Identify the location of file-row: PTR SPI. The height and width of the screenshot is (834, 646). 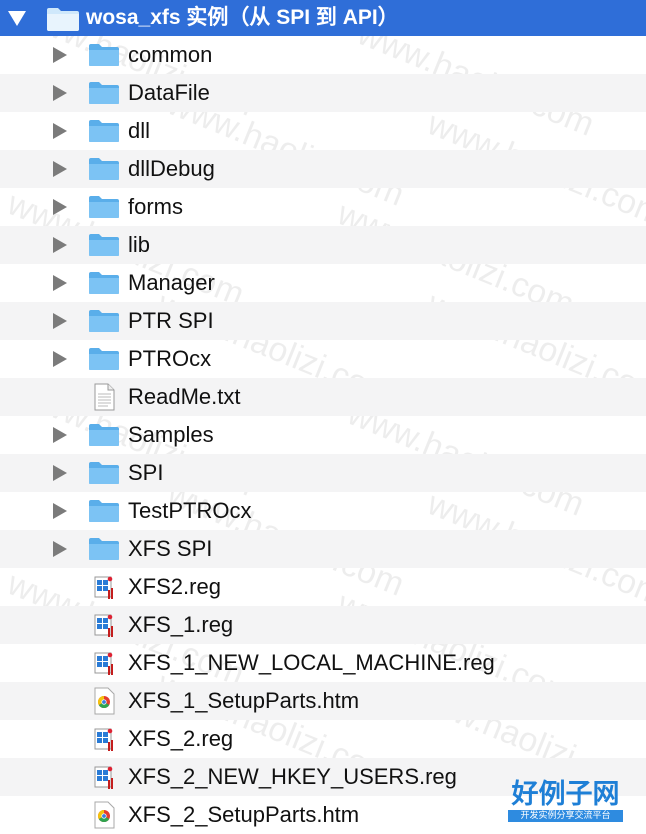
(323, 321).